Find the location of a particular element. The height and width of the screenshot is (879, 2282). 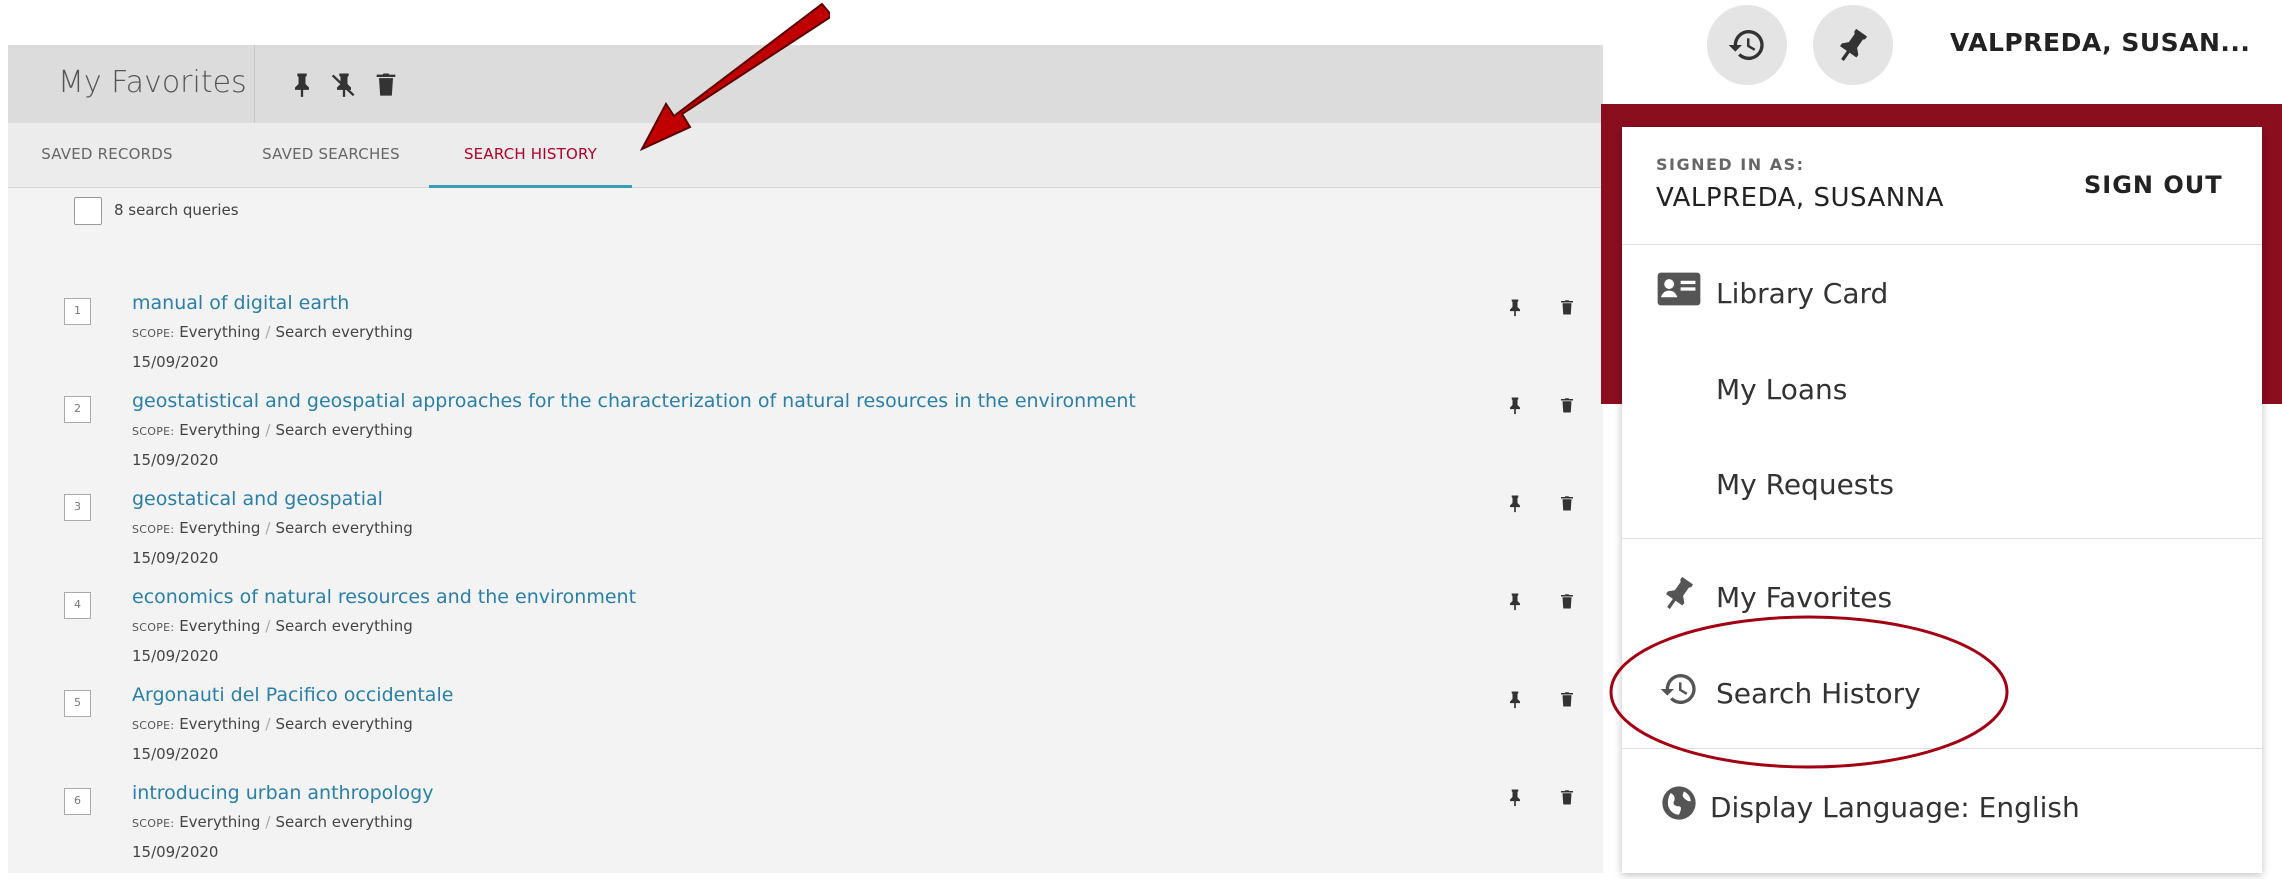

header-divider is located at coordinates (254, 84).